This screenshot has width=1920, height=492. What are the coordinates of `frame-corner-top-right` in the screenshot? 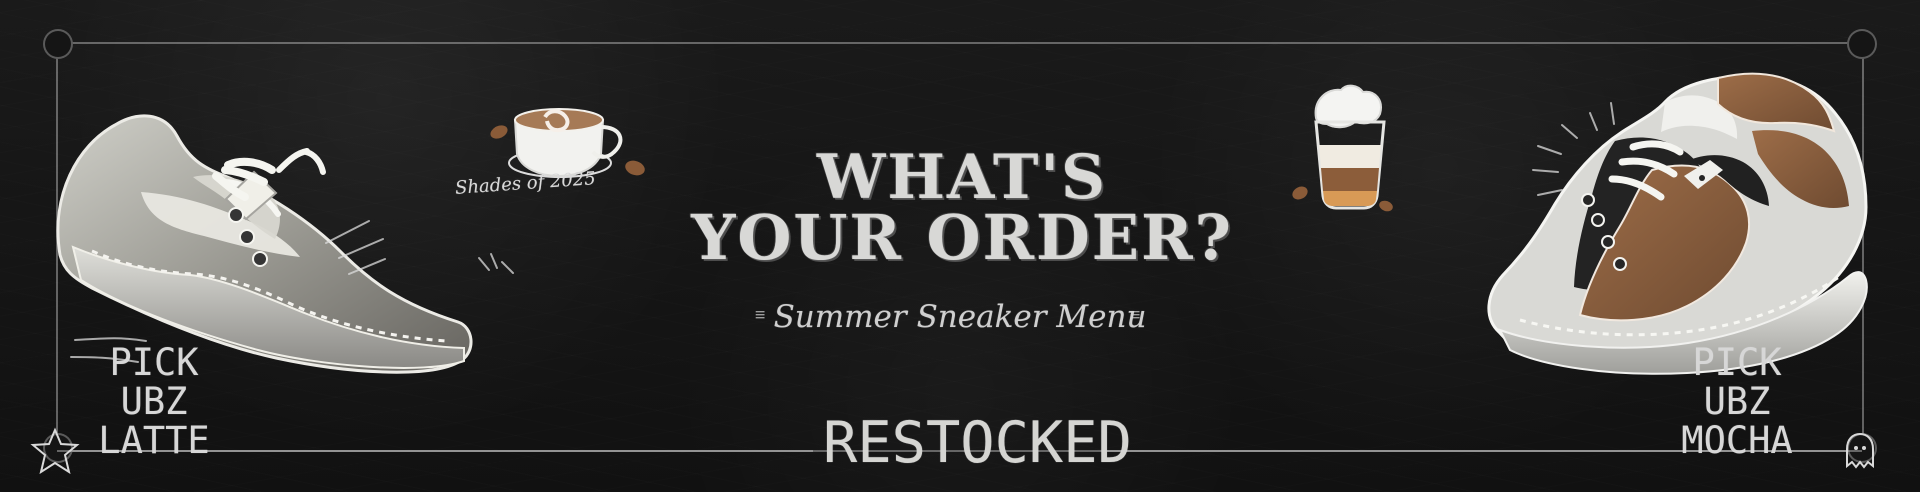 It's located at (1862, 44).